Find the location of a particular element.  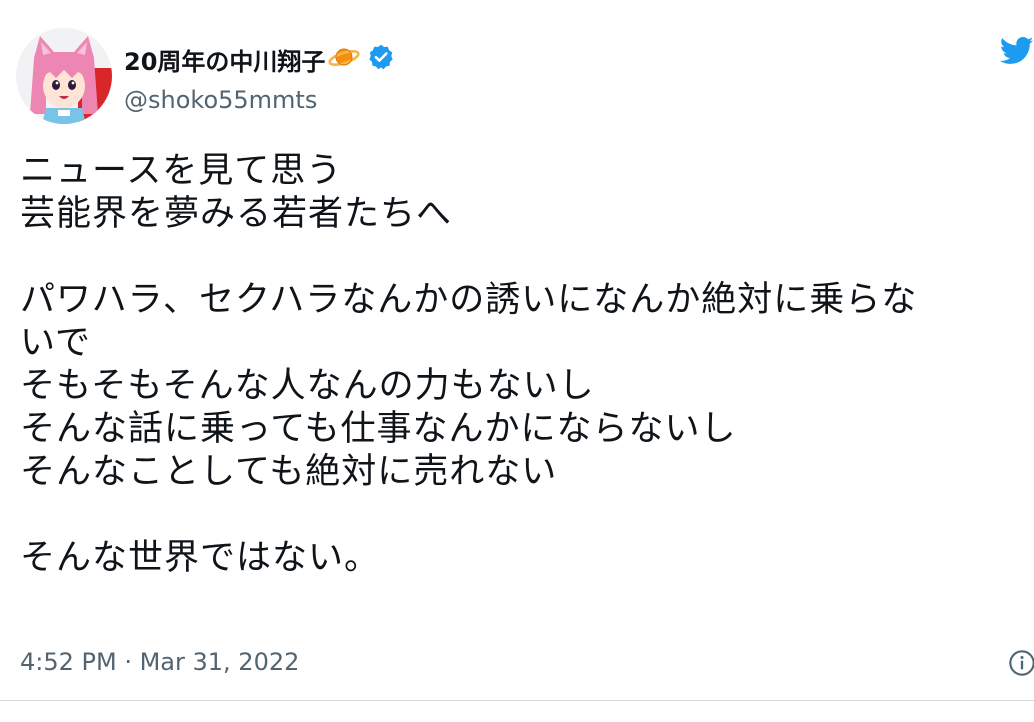

user-names: 20周年の中川翔子 @shoko55mmts is located at coordinates (259, 78).